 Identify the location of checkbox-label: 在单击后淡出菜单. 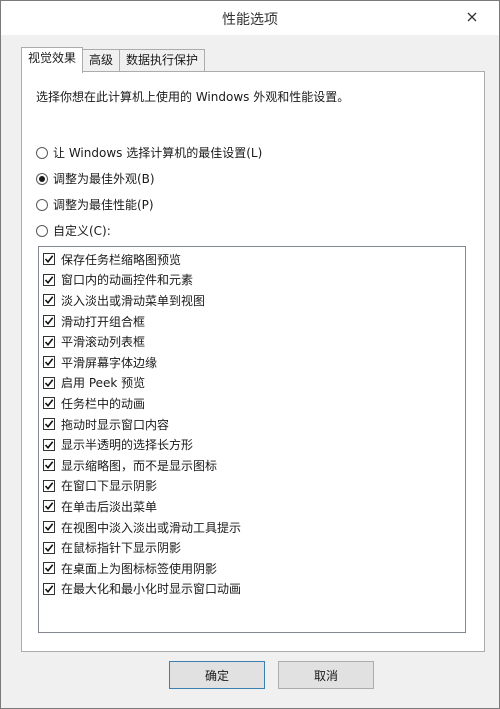
(109, 506).